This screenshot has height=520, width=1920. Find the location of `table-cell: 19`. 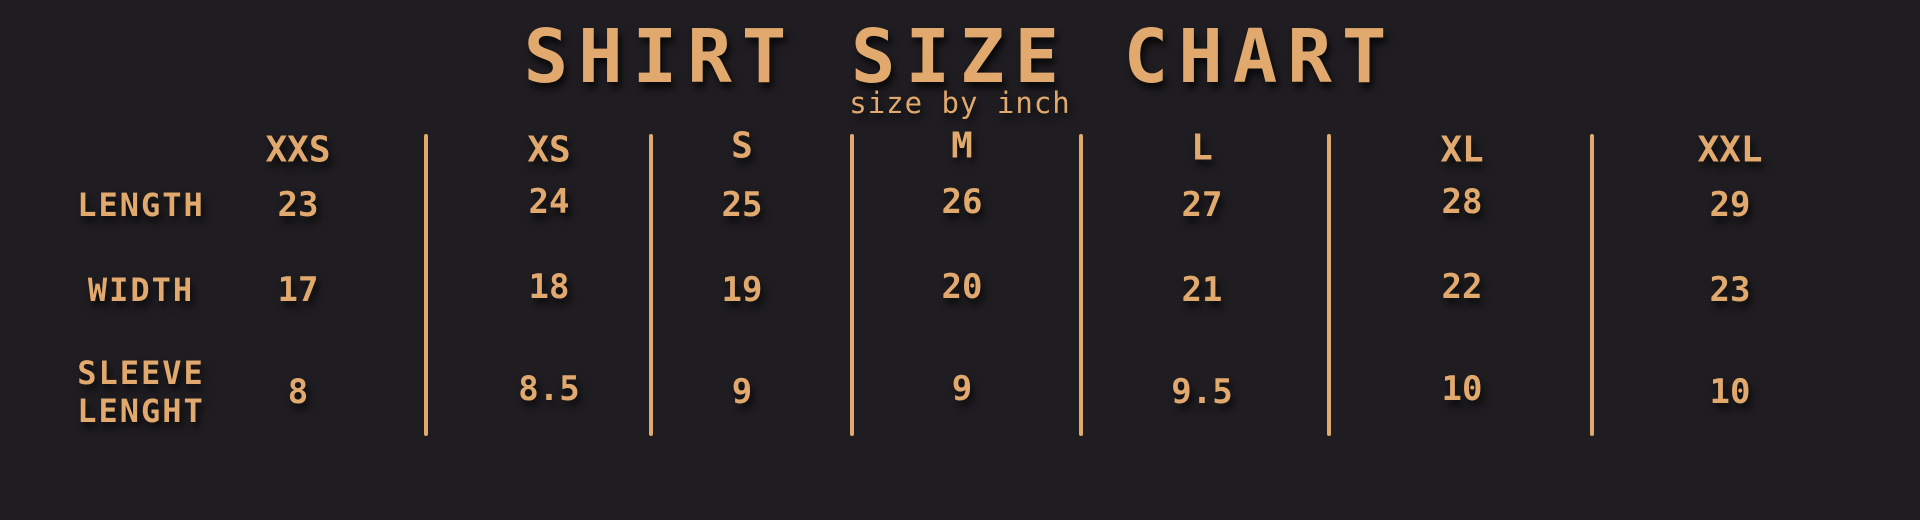

table-cell: 19 is located at coordinates (742, 290).